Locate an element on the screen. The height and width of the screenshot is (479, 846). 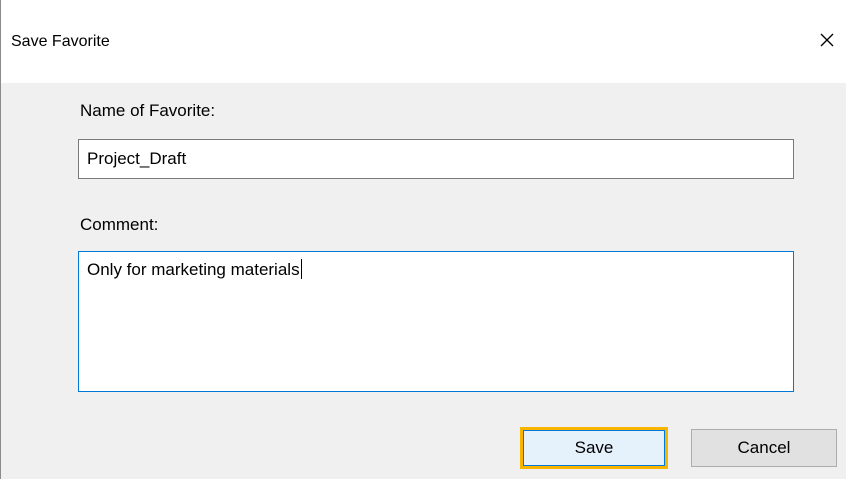
close-button is located at coordinates (826, 40).